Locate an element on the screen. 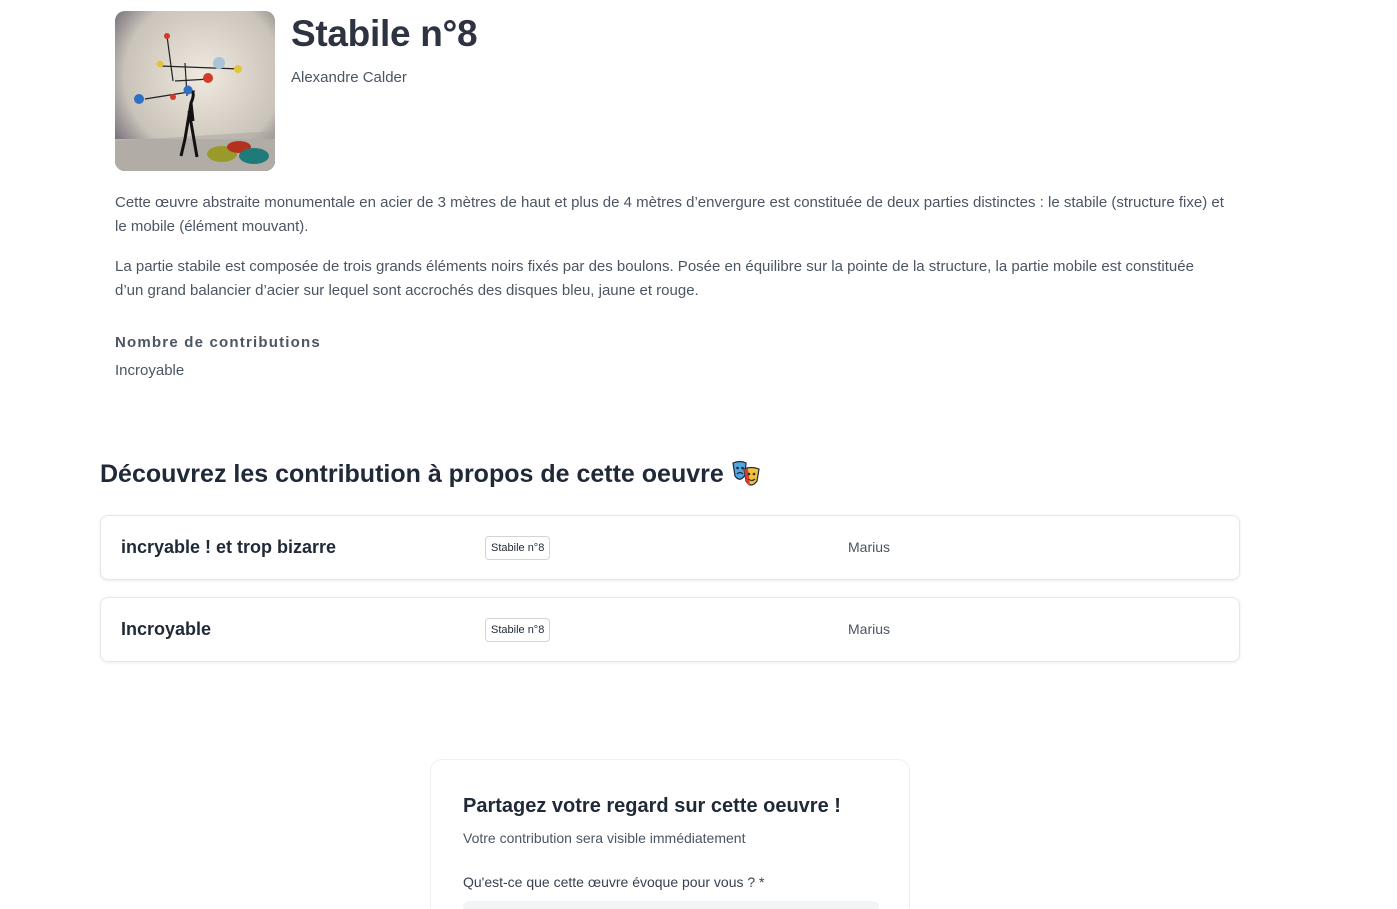  artwork-image is located at coordinates (195, 91).